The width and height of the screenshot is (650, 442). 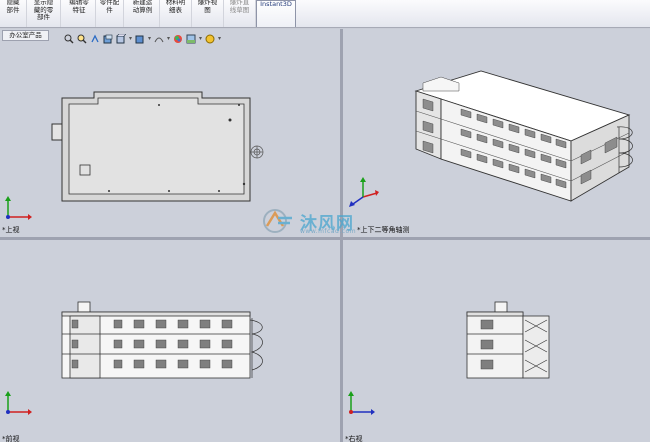 I want to click on new-motion-study-button: 新建运 动算例, so click(x=143, y=13).